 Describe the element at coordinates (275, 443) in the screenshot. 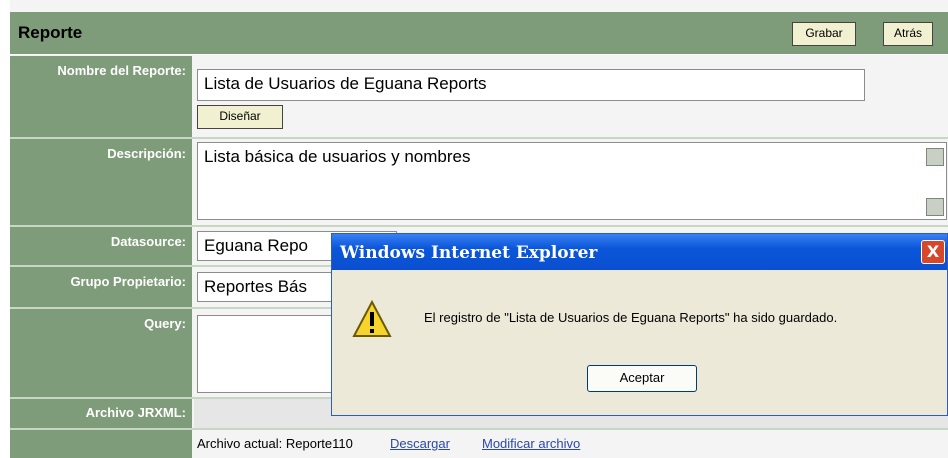

I see `current-file-text: Archivo actual: Reporte110` at that location.